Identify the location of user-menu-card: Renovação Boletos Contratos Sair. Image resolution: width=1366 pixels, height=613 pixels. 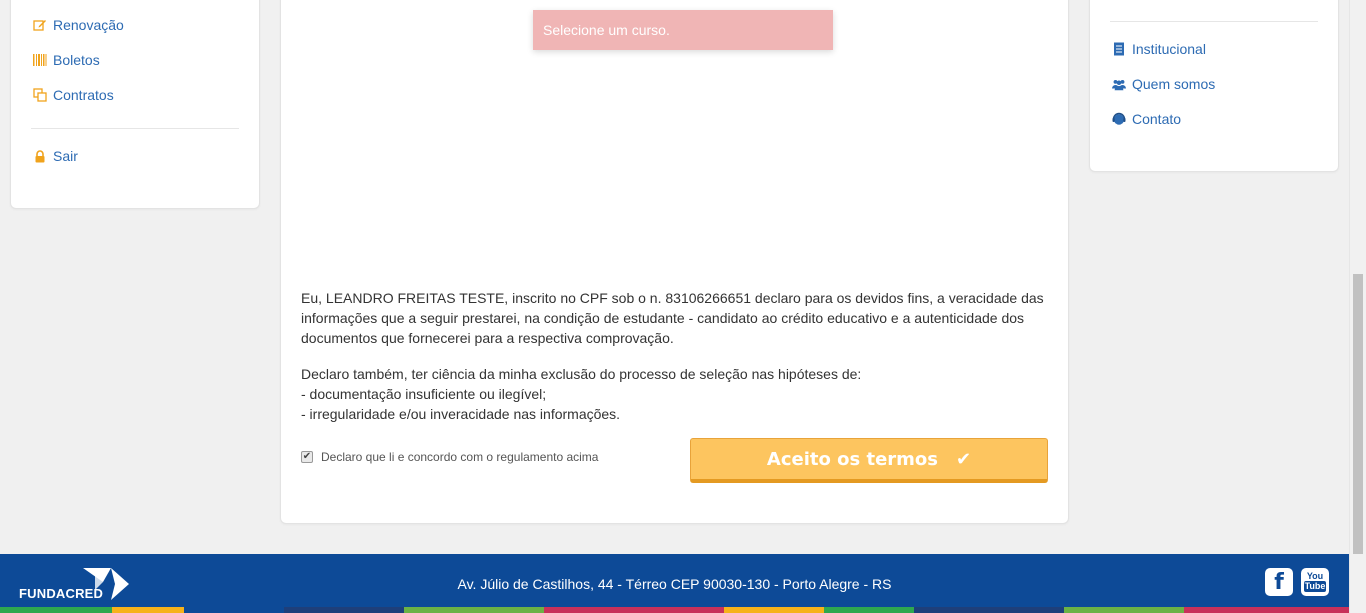
(135, 104).